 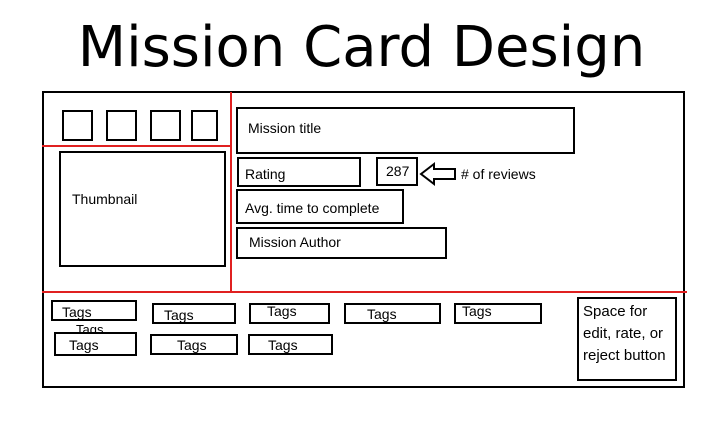 What do you see at coordinates (437, 174) in the screenshot?
I see `left-arrow-icon` at bounding box center [437, 174].